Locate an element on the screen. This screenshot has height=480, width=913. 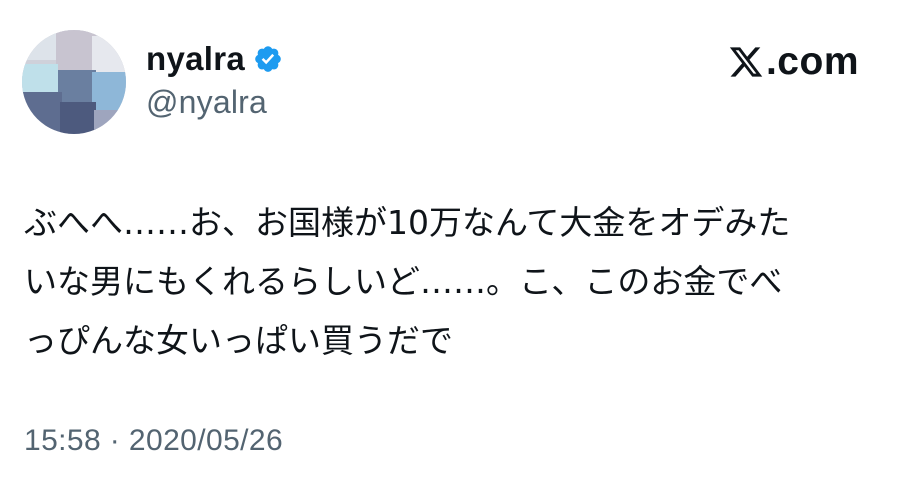
brand-text: .com is located at coordinates (812, 61).